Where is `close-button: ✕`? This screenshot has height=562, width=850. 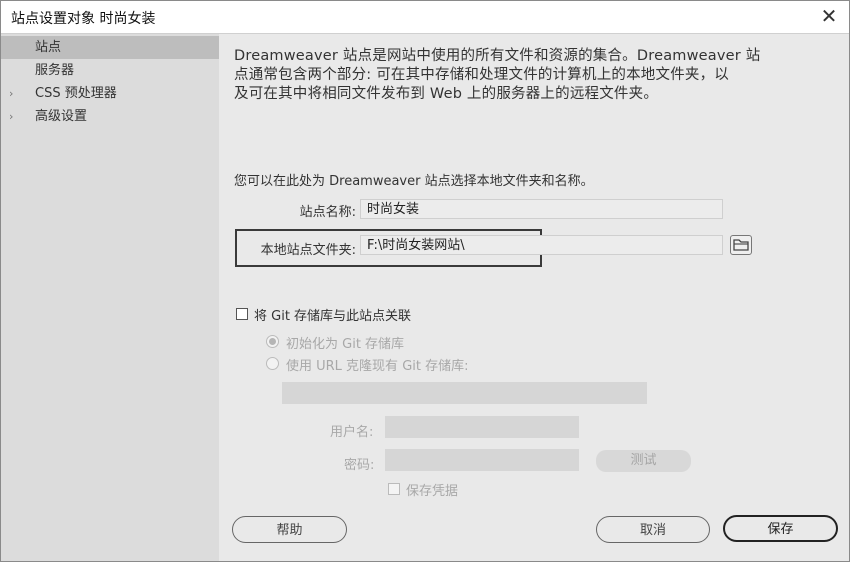
close-button: ✕ is located at coordinates (829, 16).